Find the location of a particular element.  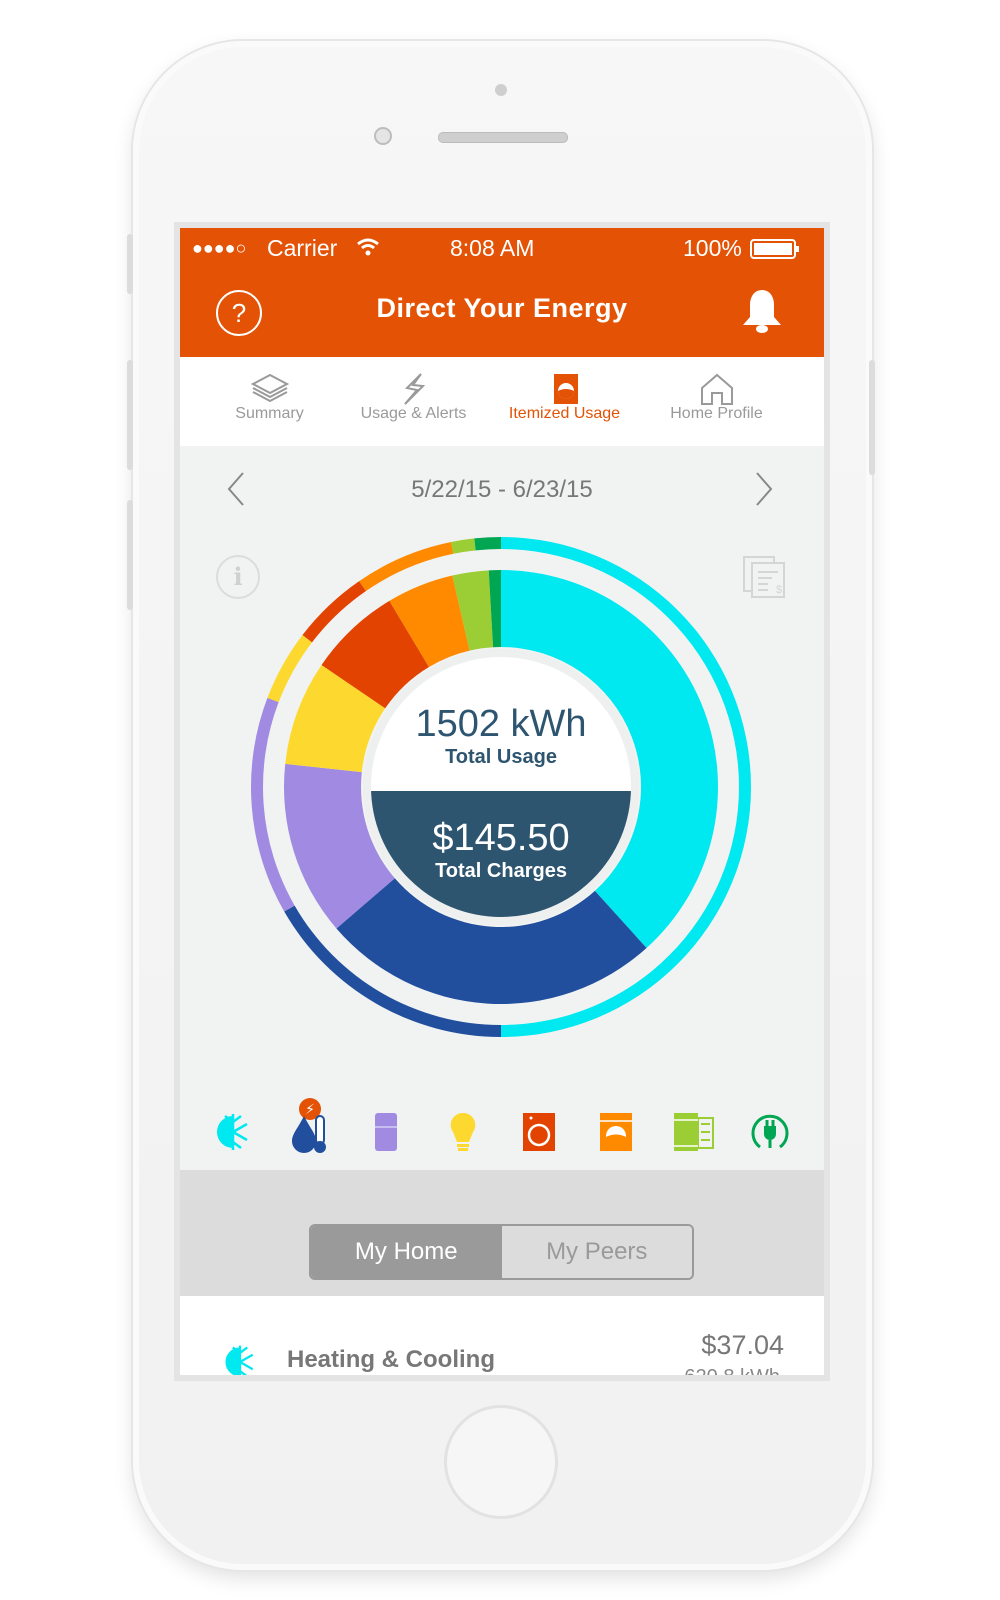

list-item-name: Heating & Cooling is located at coordinates (391, 1359).